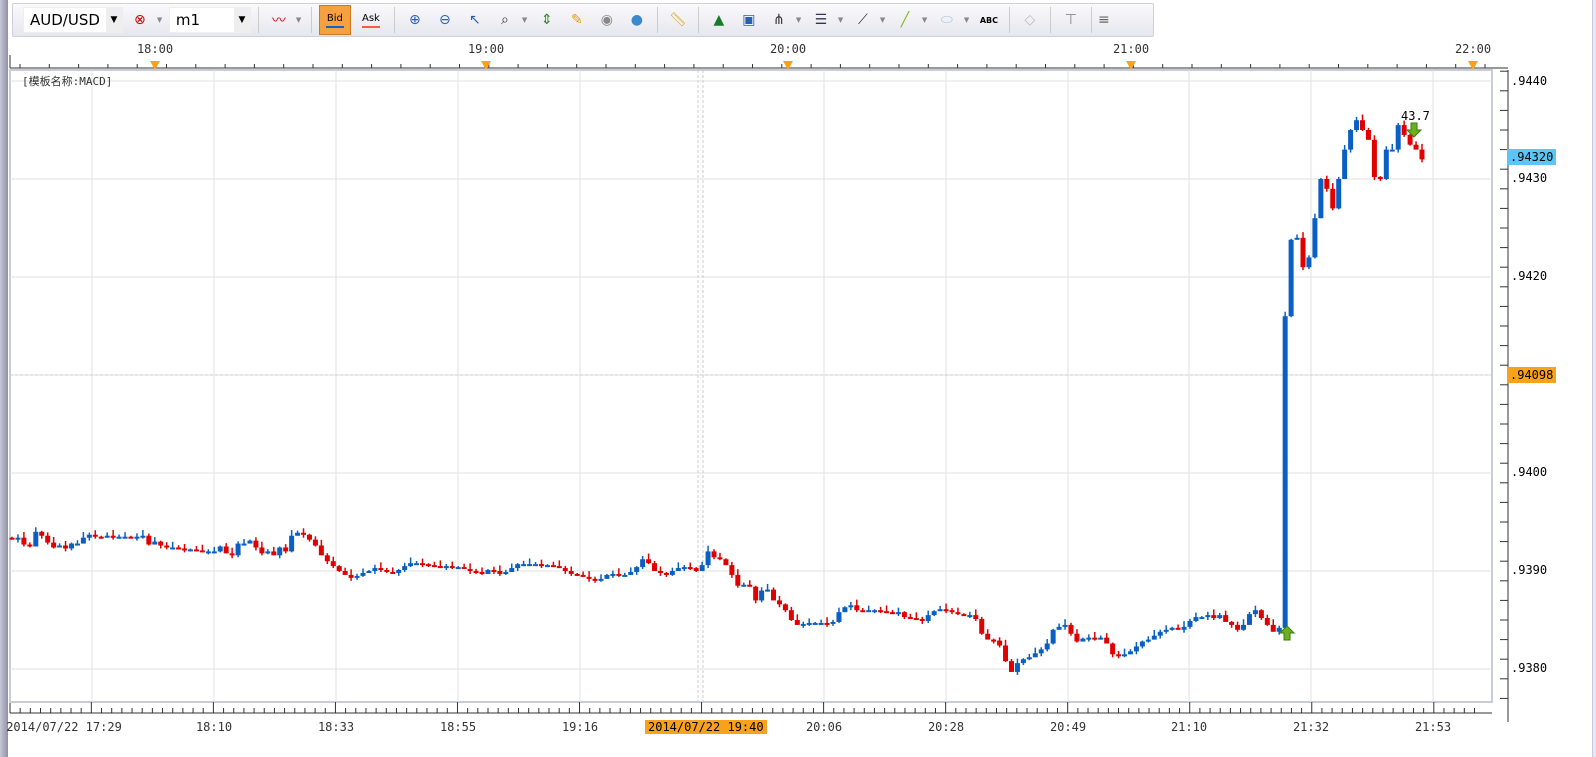 The image size is (1596, 757). What do you see at coordinates (1311, 727) in the screenshot?
I see `time-label: 21:32` at bounding box center [1311, 727].